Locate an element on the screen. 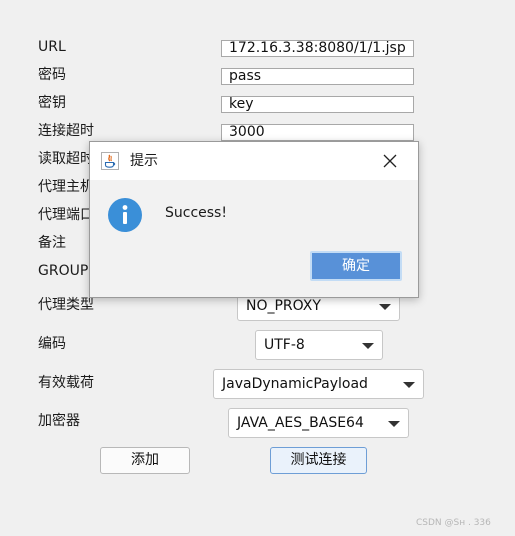 The width and height of the screenshot is (515, 536). add-button: 添加 is located at coordinates (145, 460).